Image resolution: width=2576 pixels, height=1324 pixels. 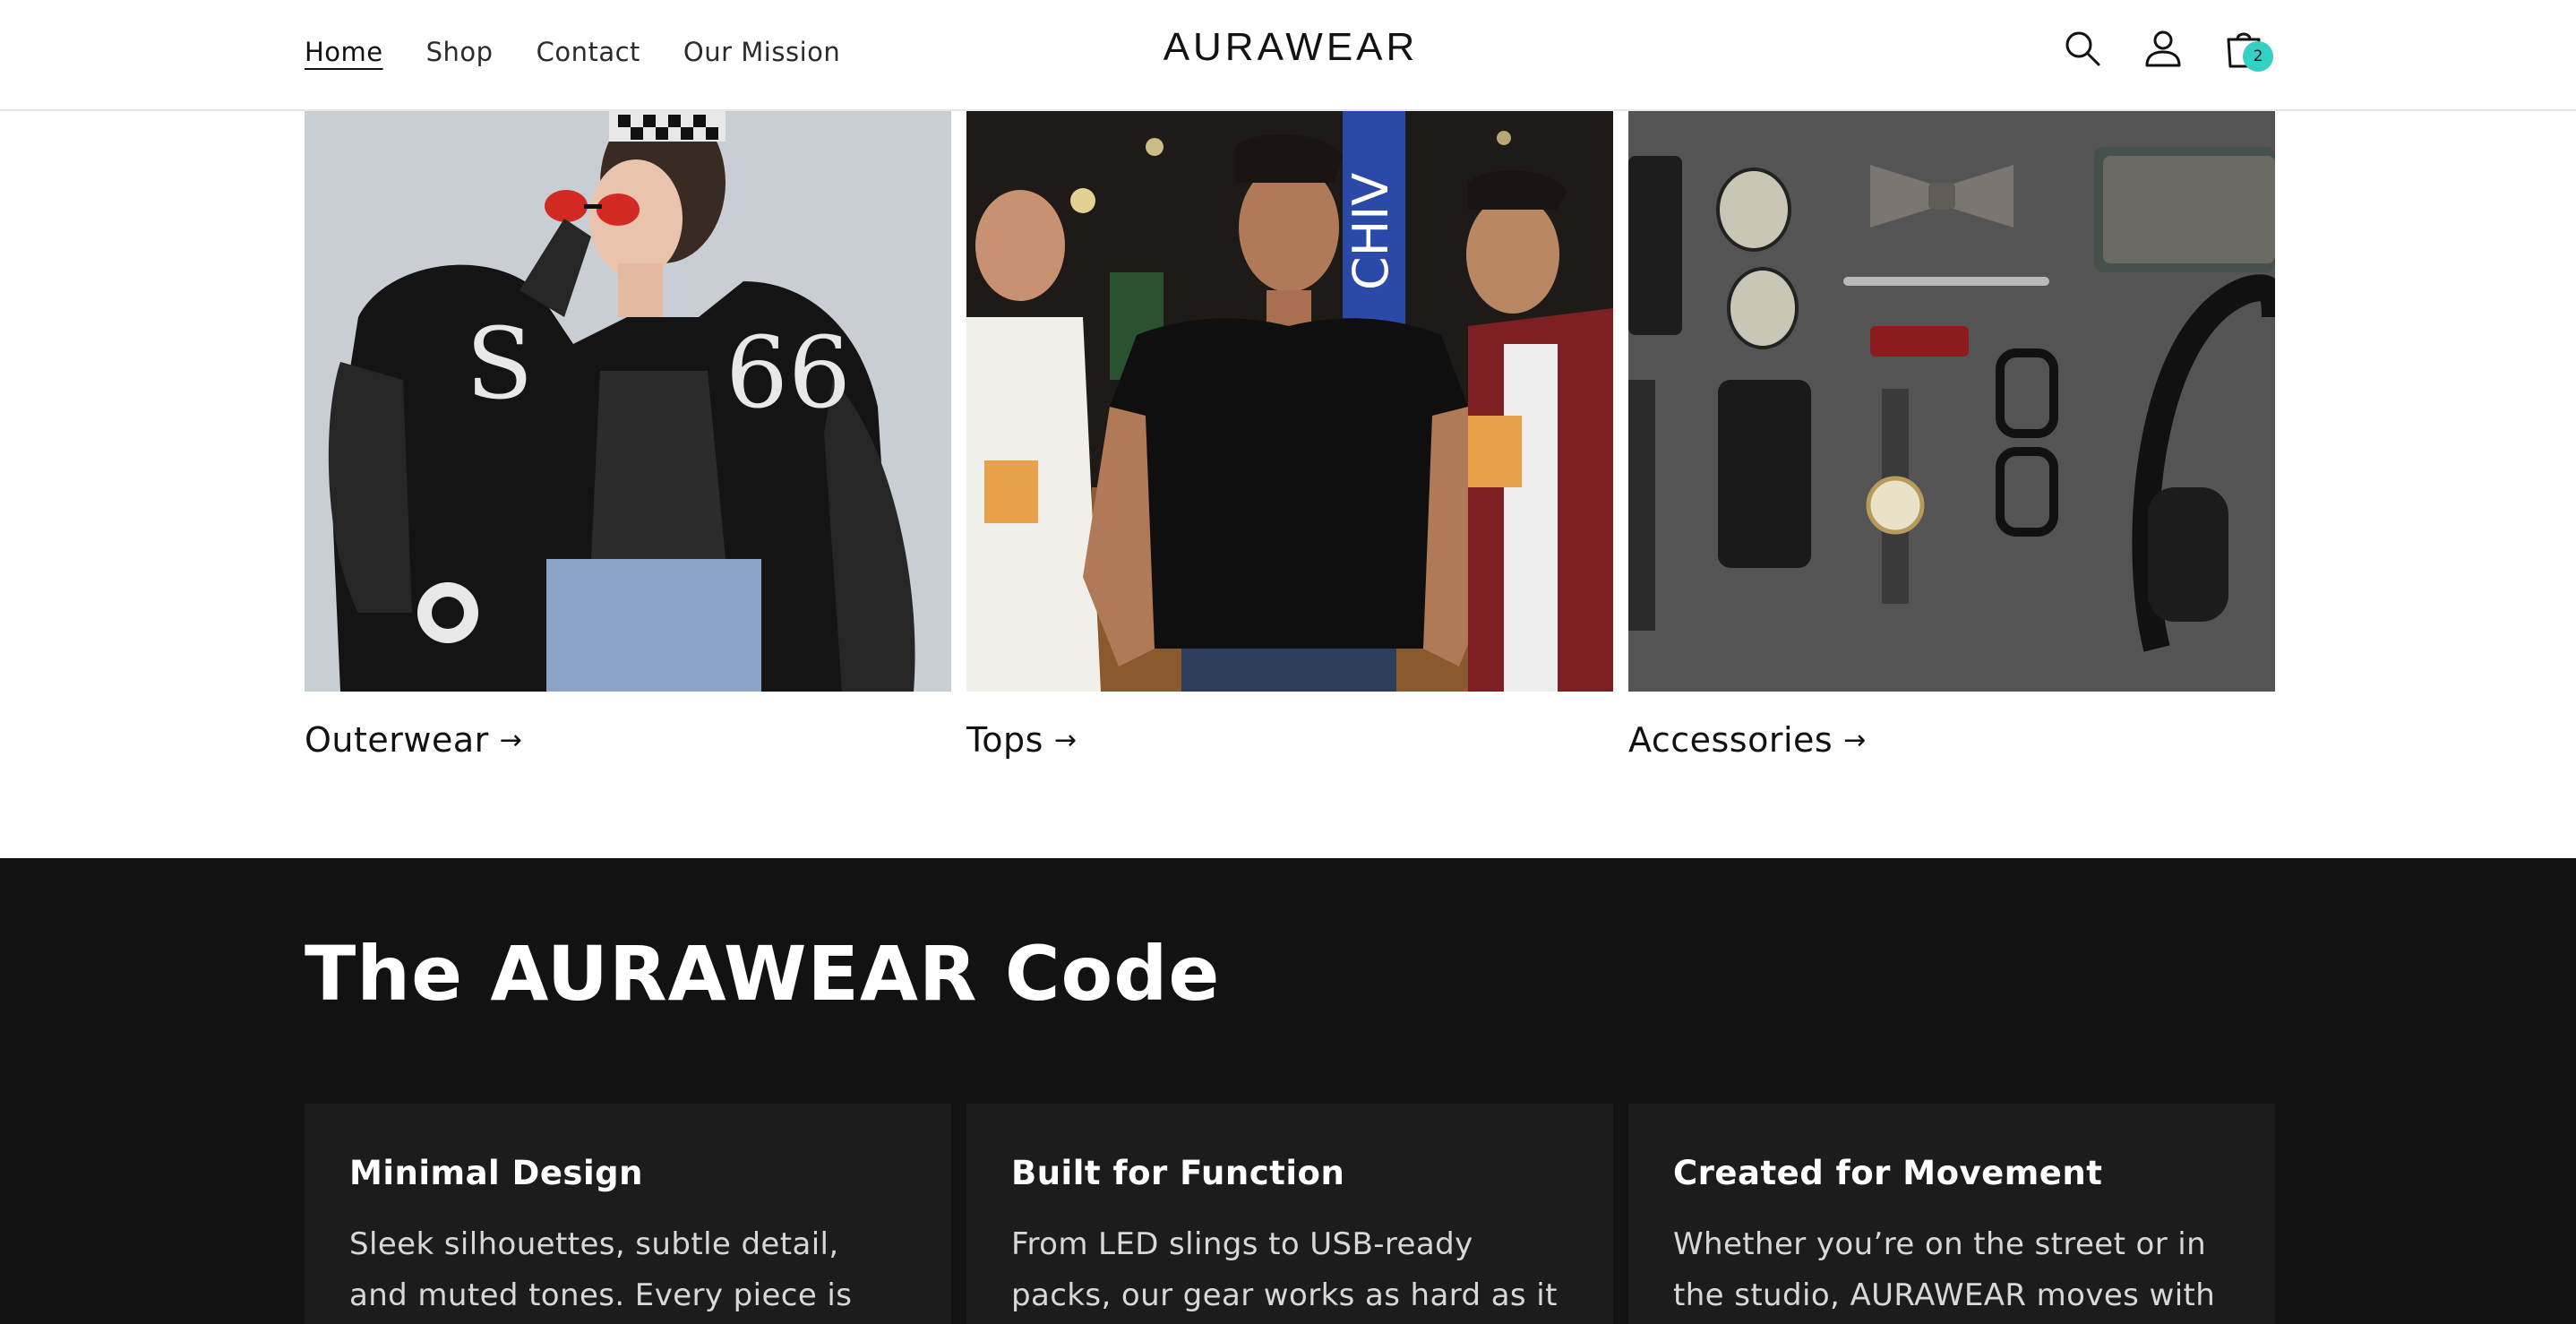 What do you see at coordinates (628, 401) in the screenshot?
I see `outerwear-image: S 66` at bounding box center [628, 401].